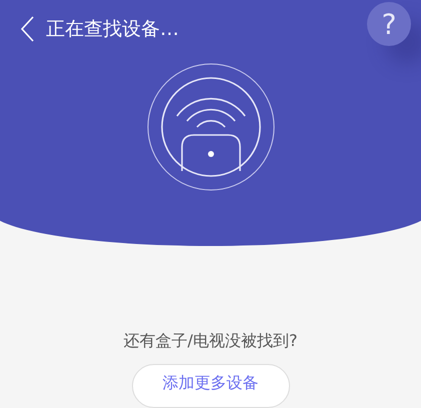  I want to click on add-device-button: 添加更多设备, so click(211, 386).